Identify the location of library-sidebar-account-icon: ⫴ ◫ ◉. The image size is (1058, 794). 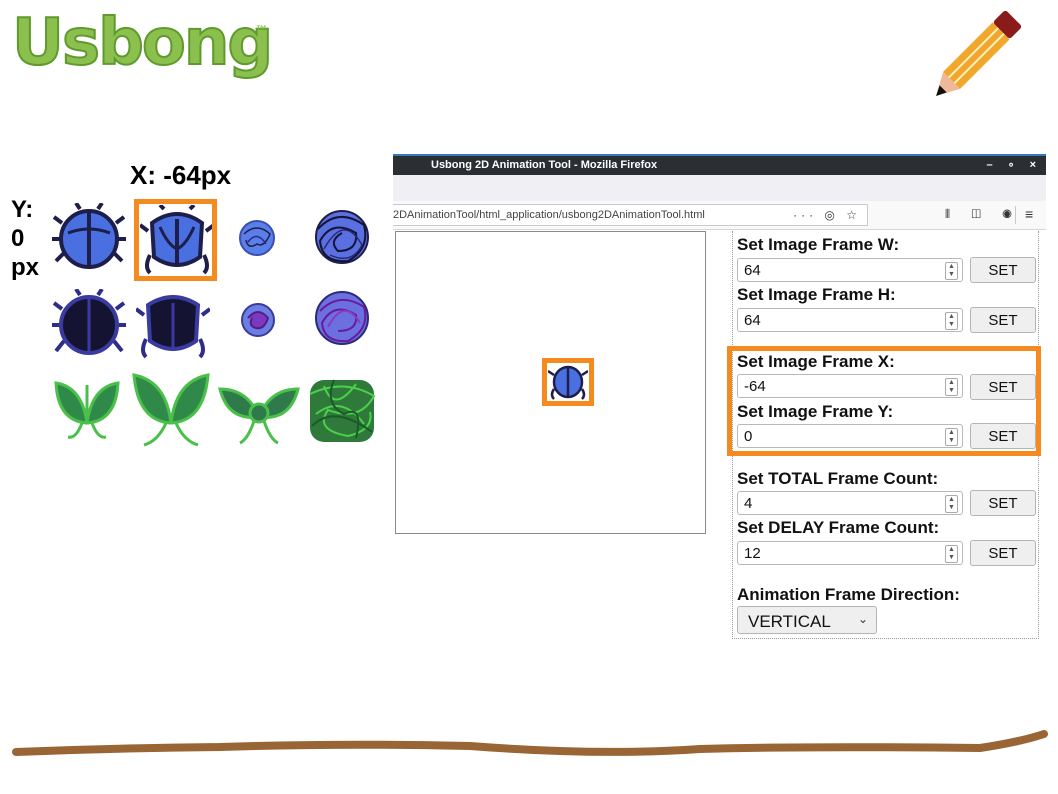
(983, 214).